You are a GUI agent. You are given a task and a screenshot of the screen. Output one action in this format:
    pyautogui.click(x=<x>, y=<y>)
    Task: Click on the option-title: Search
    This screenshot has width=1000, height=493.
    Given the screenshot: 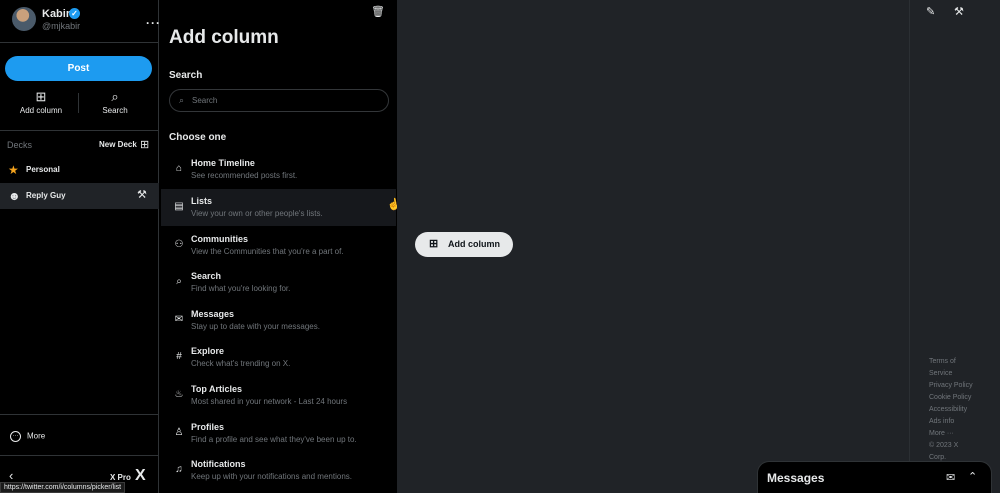 What is the action you would take?
    pyautogui.click(x=206, y=276)
    